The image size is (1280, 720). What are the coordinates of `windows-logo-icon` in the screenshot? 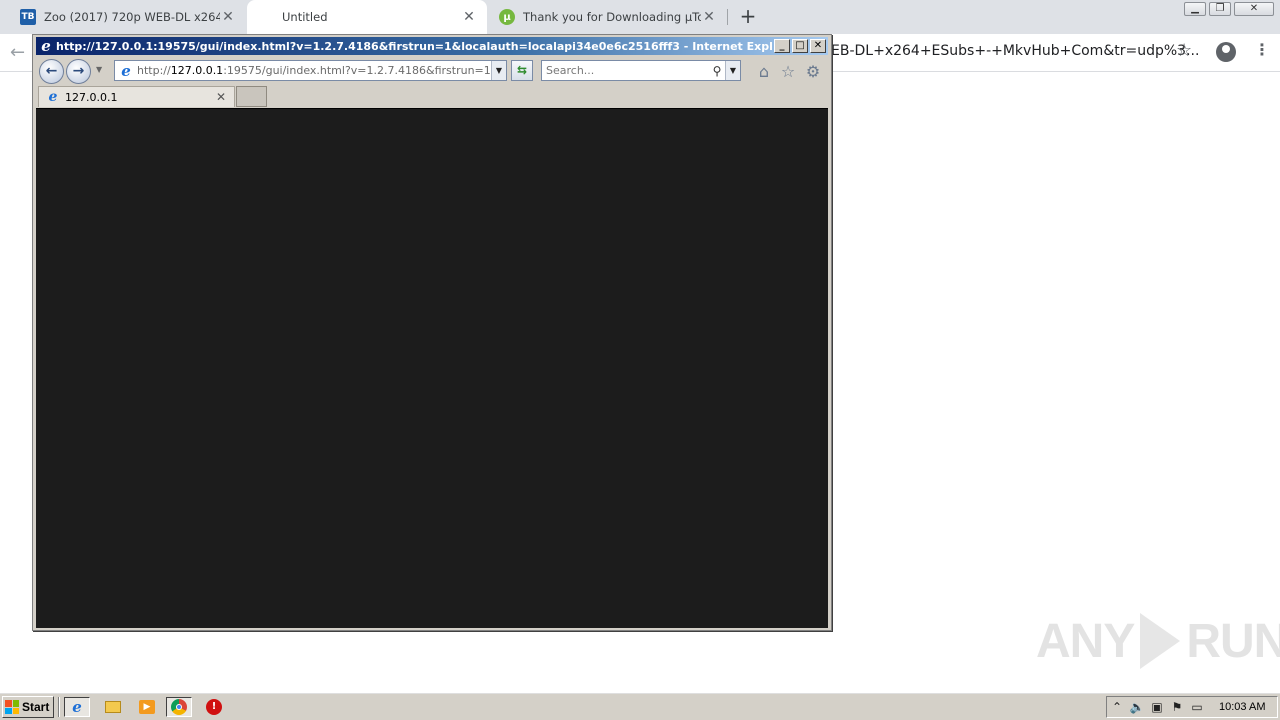 It's located at (12, 707).